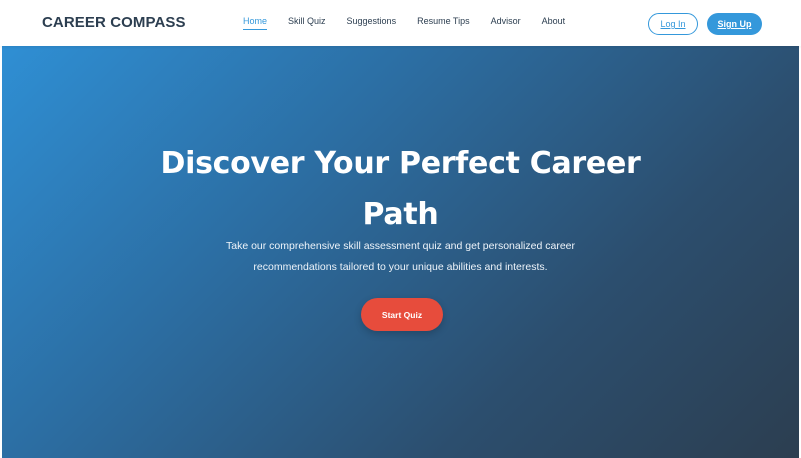  Describe the element at coordinates (443, 23) in the screenshot. I see `nav-link-resume-tips: Resume Tips` at that location.